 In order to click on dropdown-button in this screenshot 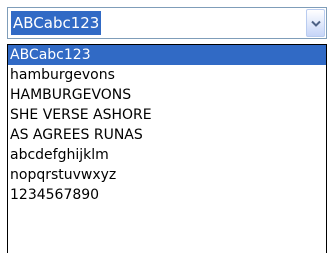, I will do `click(315, 23)`.